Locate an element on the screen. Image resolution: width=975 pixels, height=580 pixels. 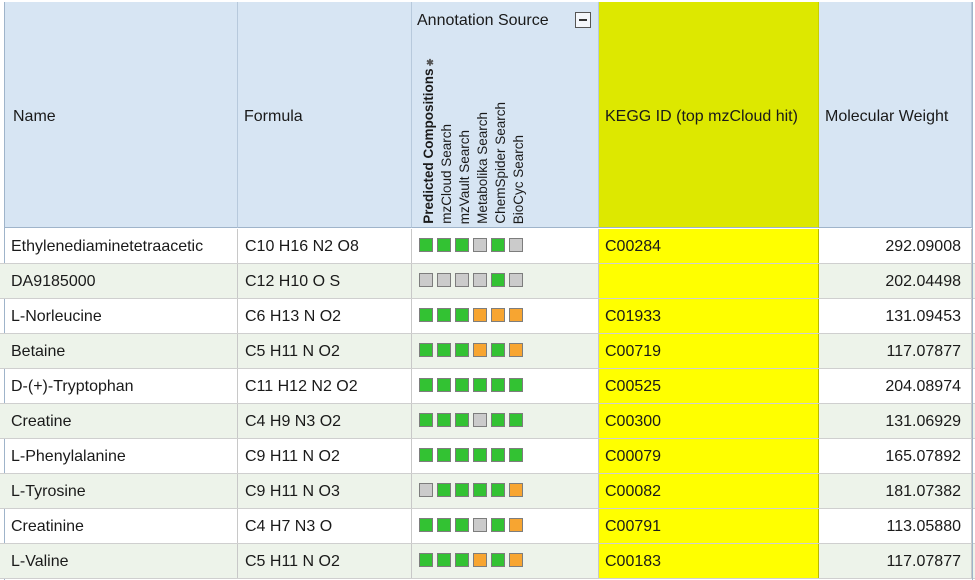
cell-name: Creatine is located at coordinates (121, 421).